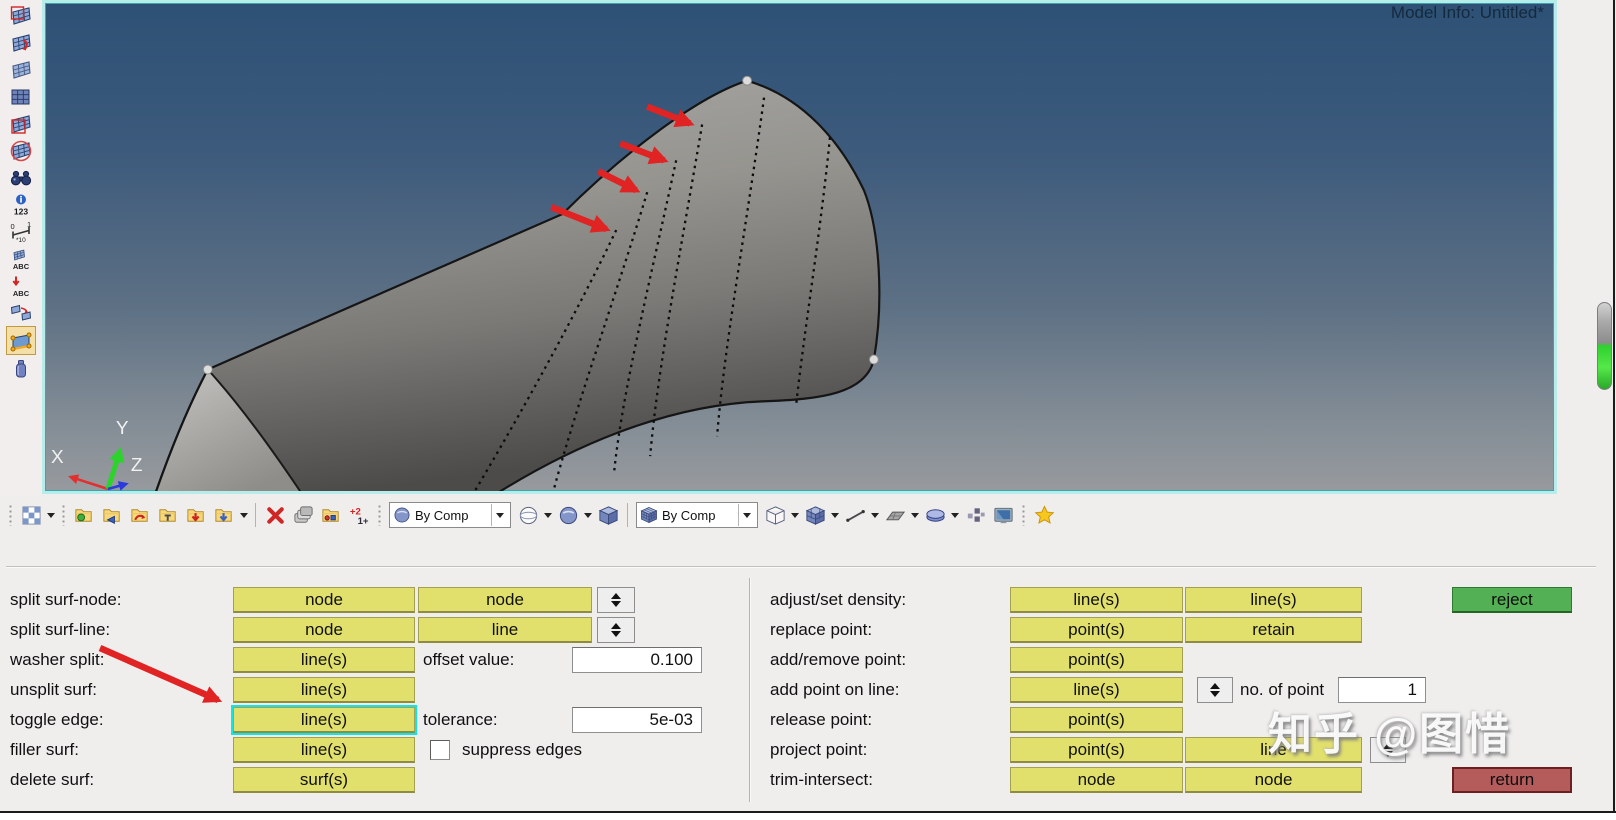 The height and width of the screenshot is (820, 1616). Describe the element at coordinates (821, 719) in the screenshot. I see `row-label: release point:` at that location.